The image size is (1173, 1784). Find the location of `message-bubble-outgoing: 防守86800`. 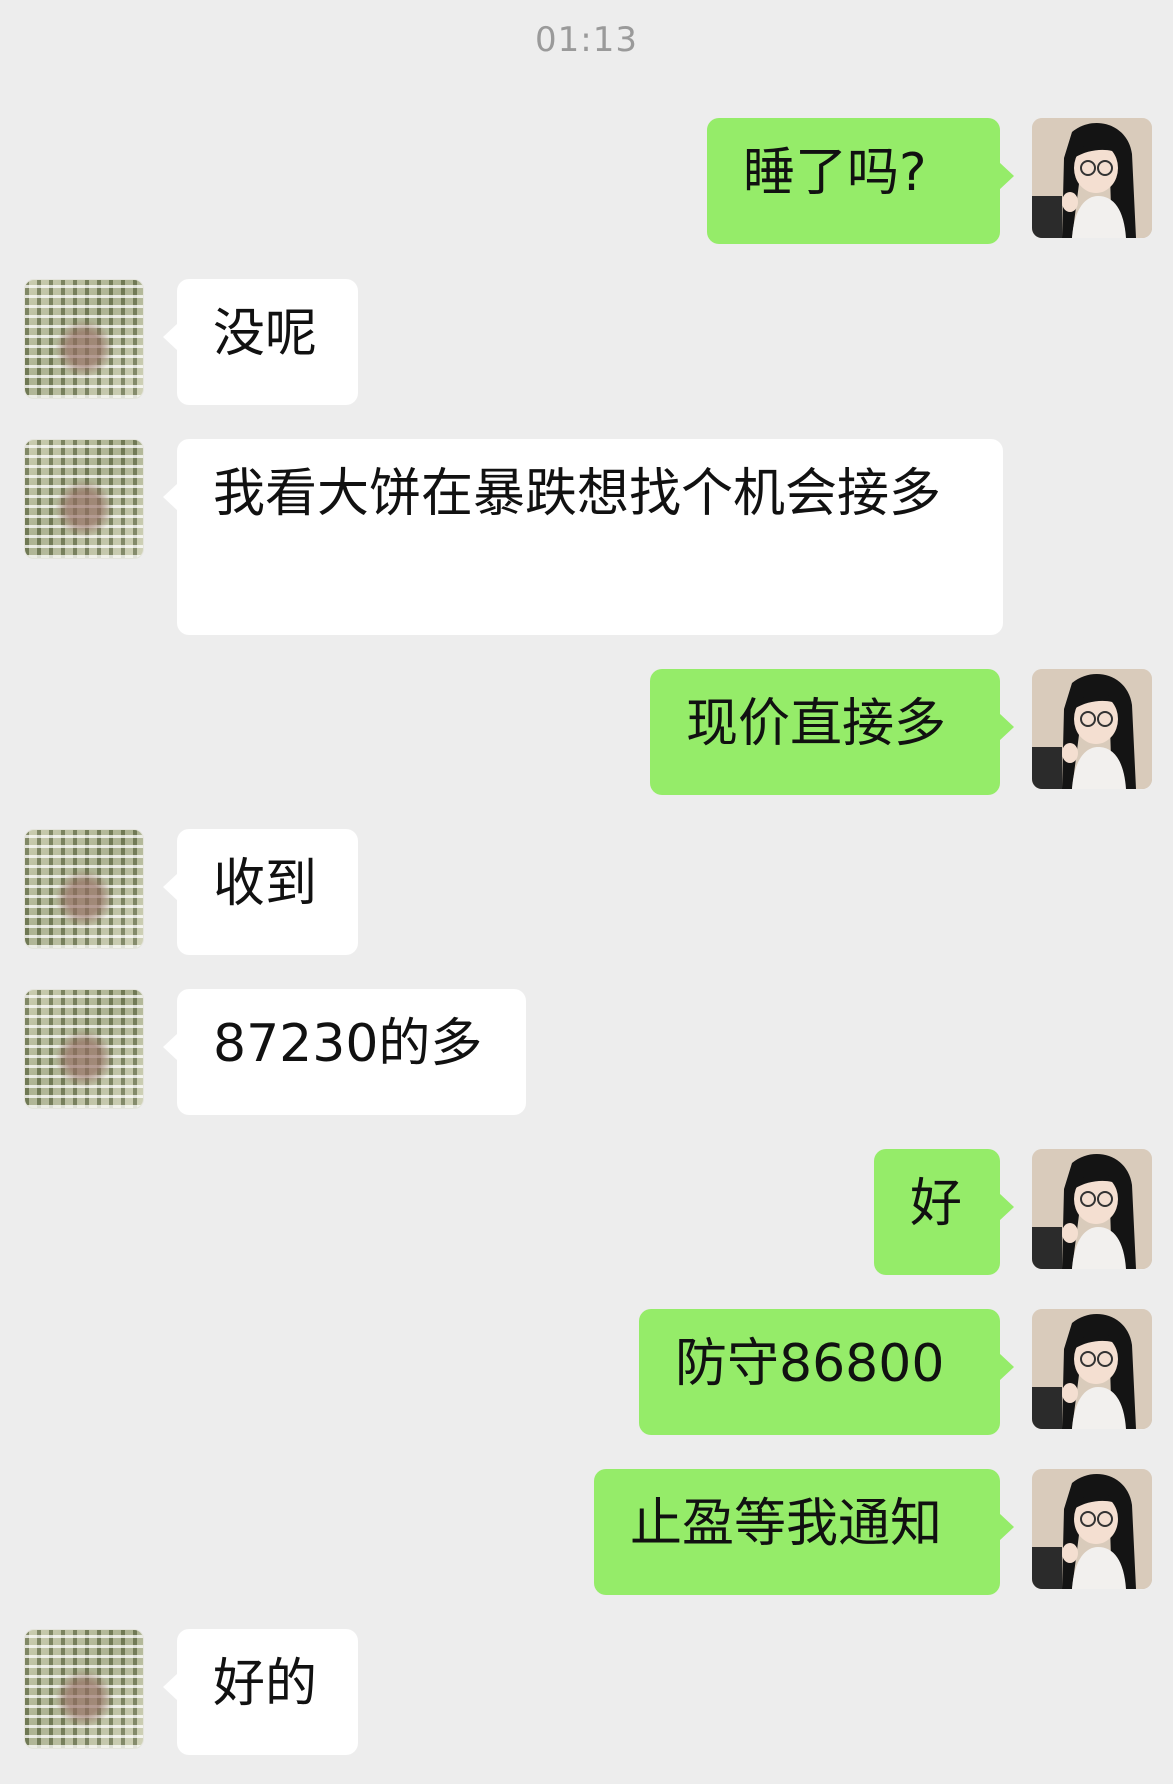

message-bubble-outgoing: 防守86800 is located at coordinates (826, 1372).